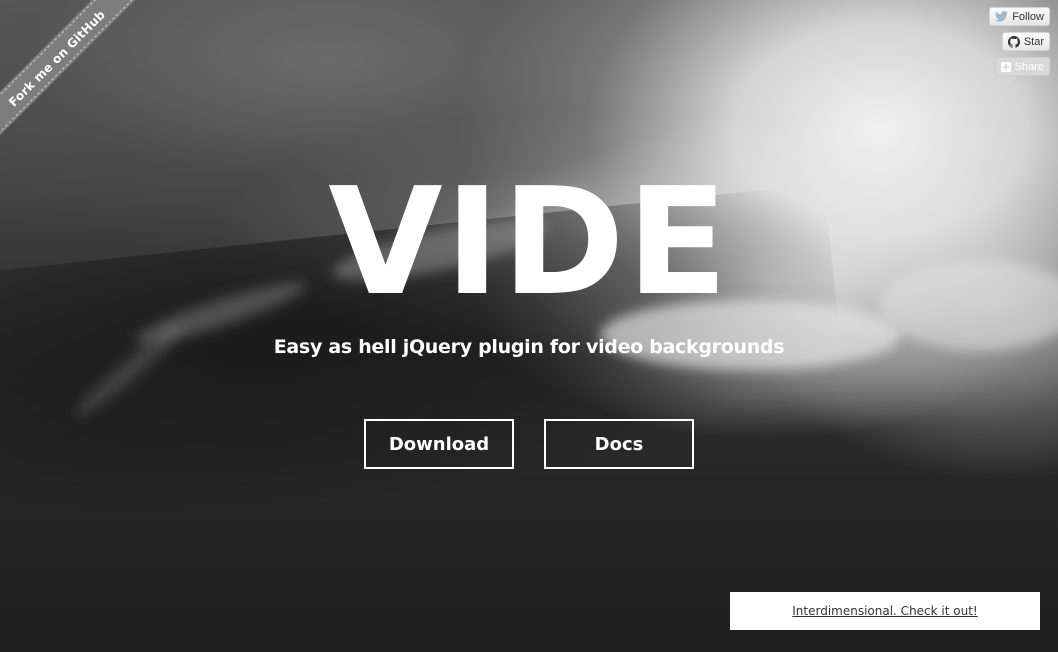  I want to click on star-label: Star, so click(1033, 41).